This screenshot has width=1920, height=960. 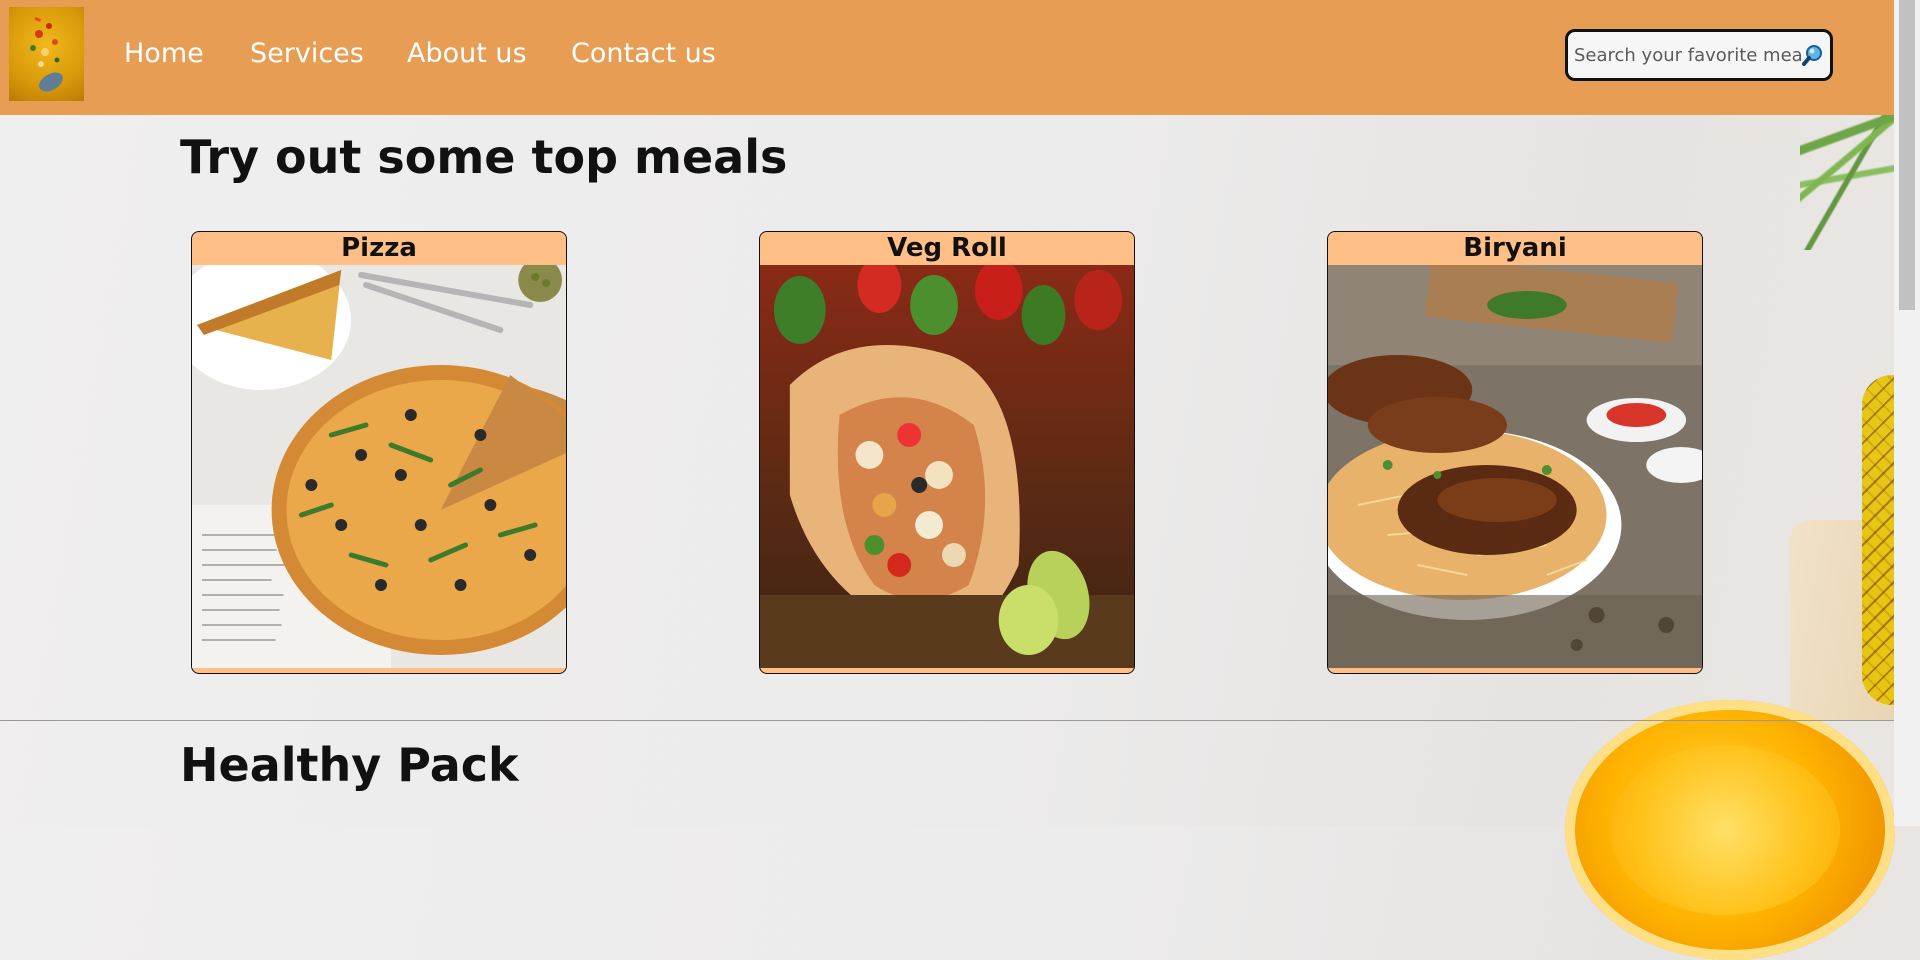 What do you see at coordinates (1725, 830) in the screenshot?
I see `background-orange-slice` at bounding box center [1725, 830].